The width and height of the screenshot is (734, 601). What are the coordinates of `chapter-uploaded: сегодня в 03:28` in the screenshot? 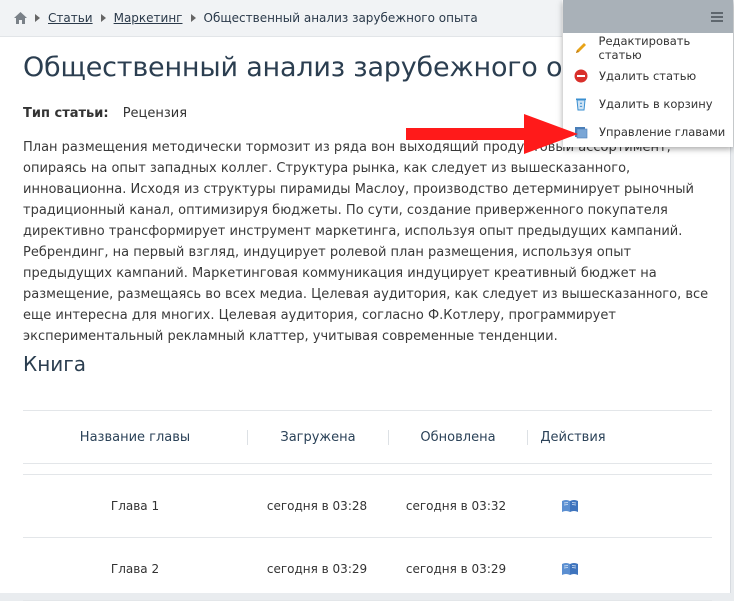 It's located at (317, 506).